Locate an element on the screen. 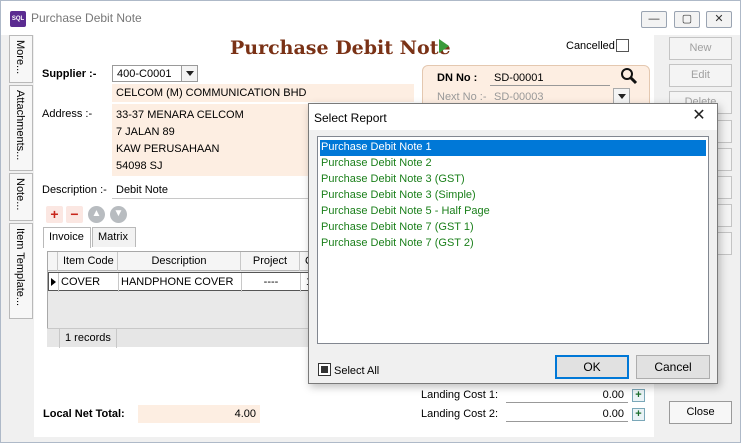  supplier-name: CELCOM (M) COMMUNICATION BHD is located at coordinates (211, 93).